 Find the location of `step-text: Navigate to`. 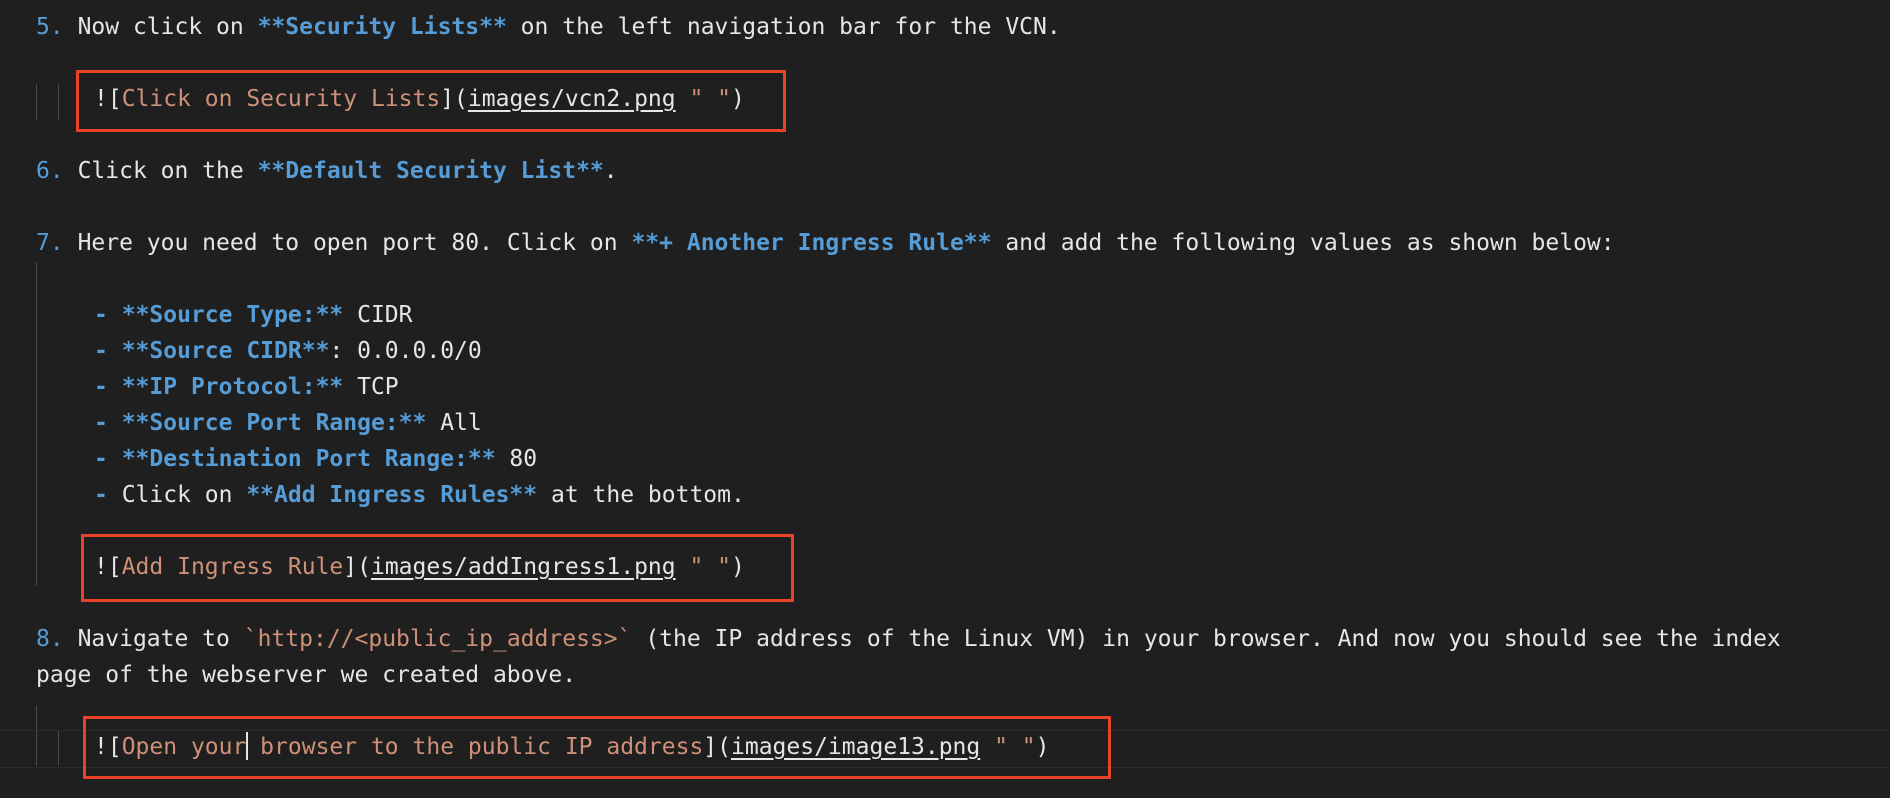

step-text: Navigate to is located at coordinates (160, 639).